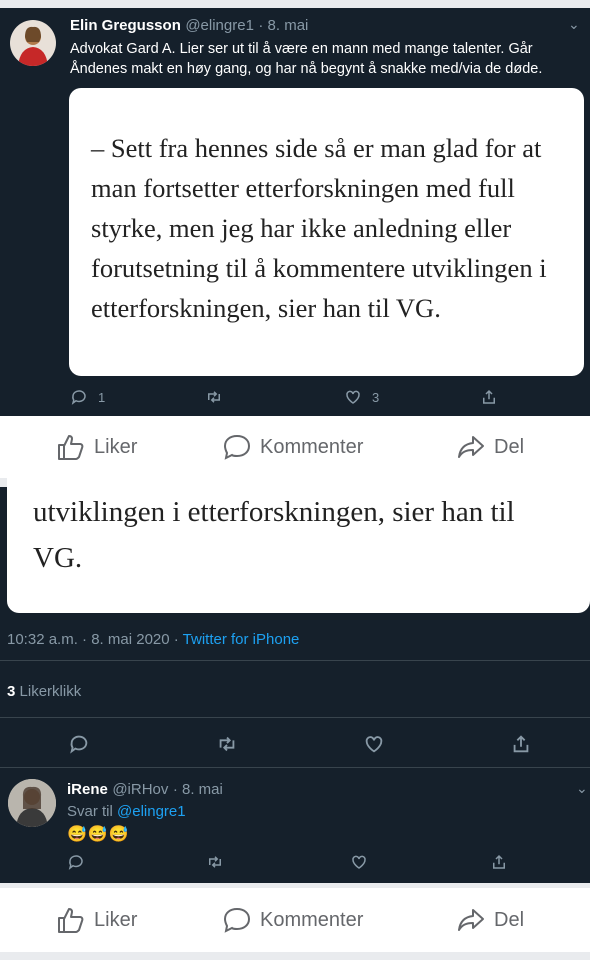  Describe the element at coordinates (219, 25) in the screenshot. I see `author-handle: @elingre1` at that location.